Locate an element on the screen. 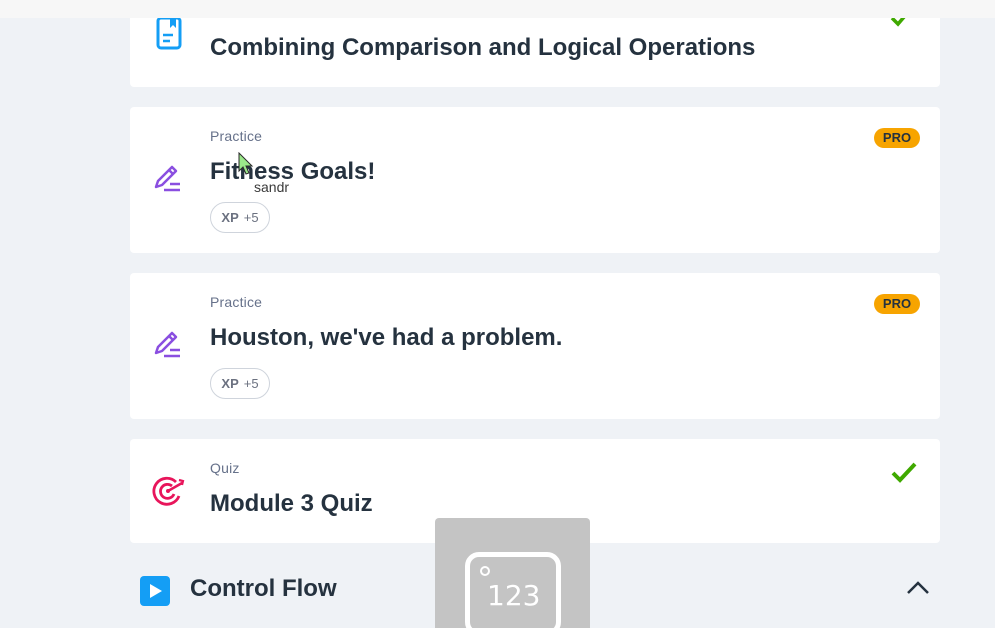  section-title: Control Flow is located at coordinates (263, 588).